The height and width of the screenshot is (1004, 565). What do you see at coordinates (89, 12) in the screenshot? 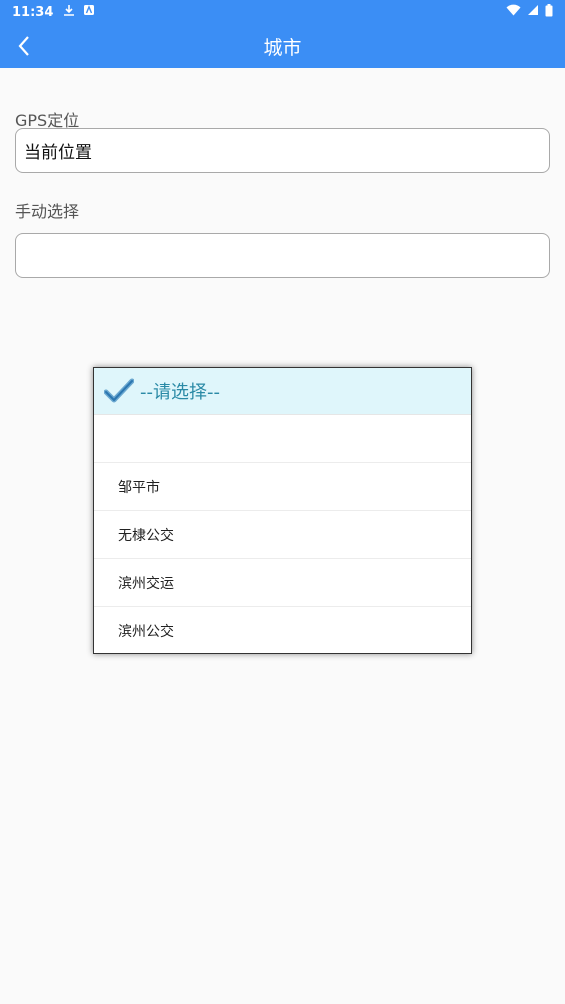
I see `app-notification-icon` at bounding box center [89, 12].